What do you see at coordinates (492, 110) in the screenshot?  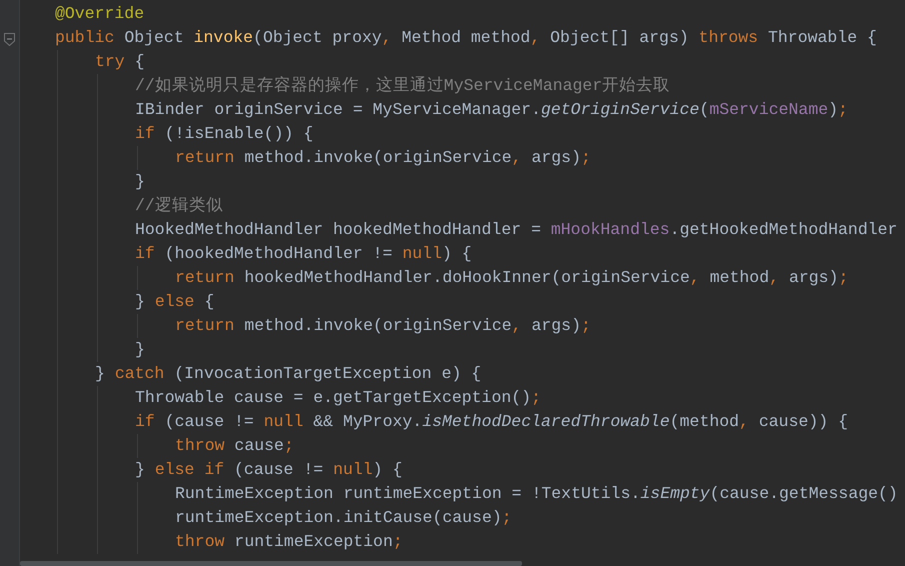 I see `code-line: IBinder originService = MyServiceManager.getOriginService(mServiceName);` at bounding box center [492, 110].